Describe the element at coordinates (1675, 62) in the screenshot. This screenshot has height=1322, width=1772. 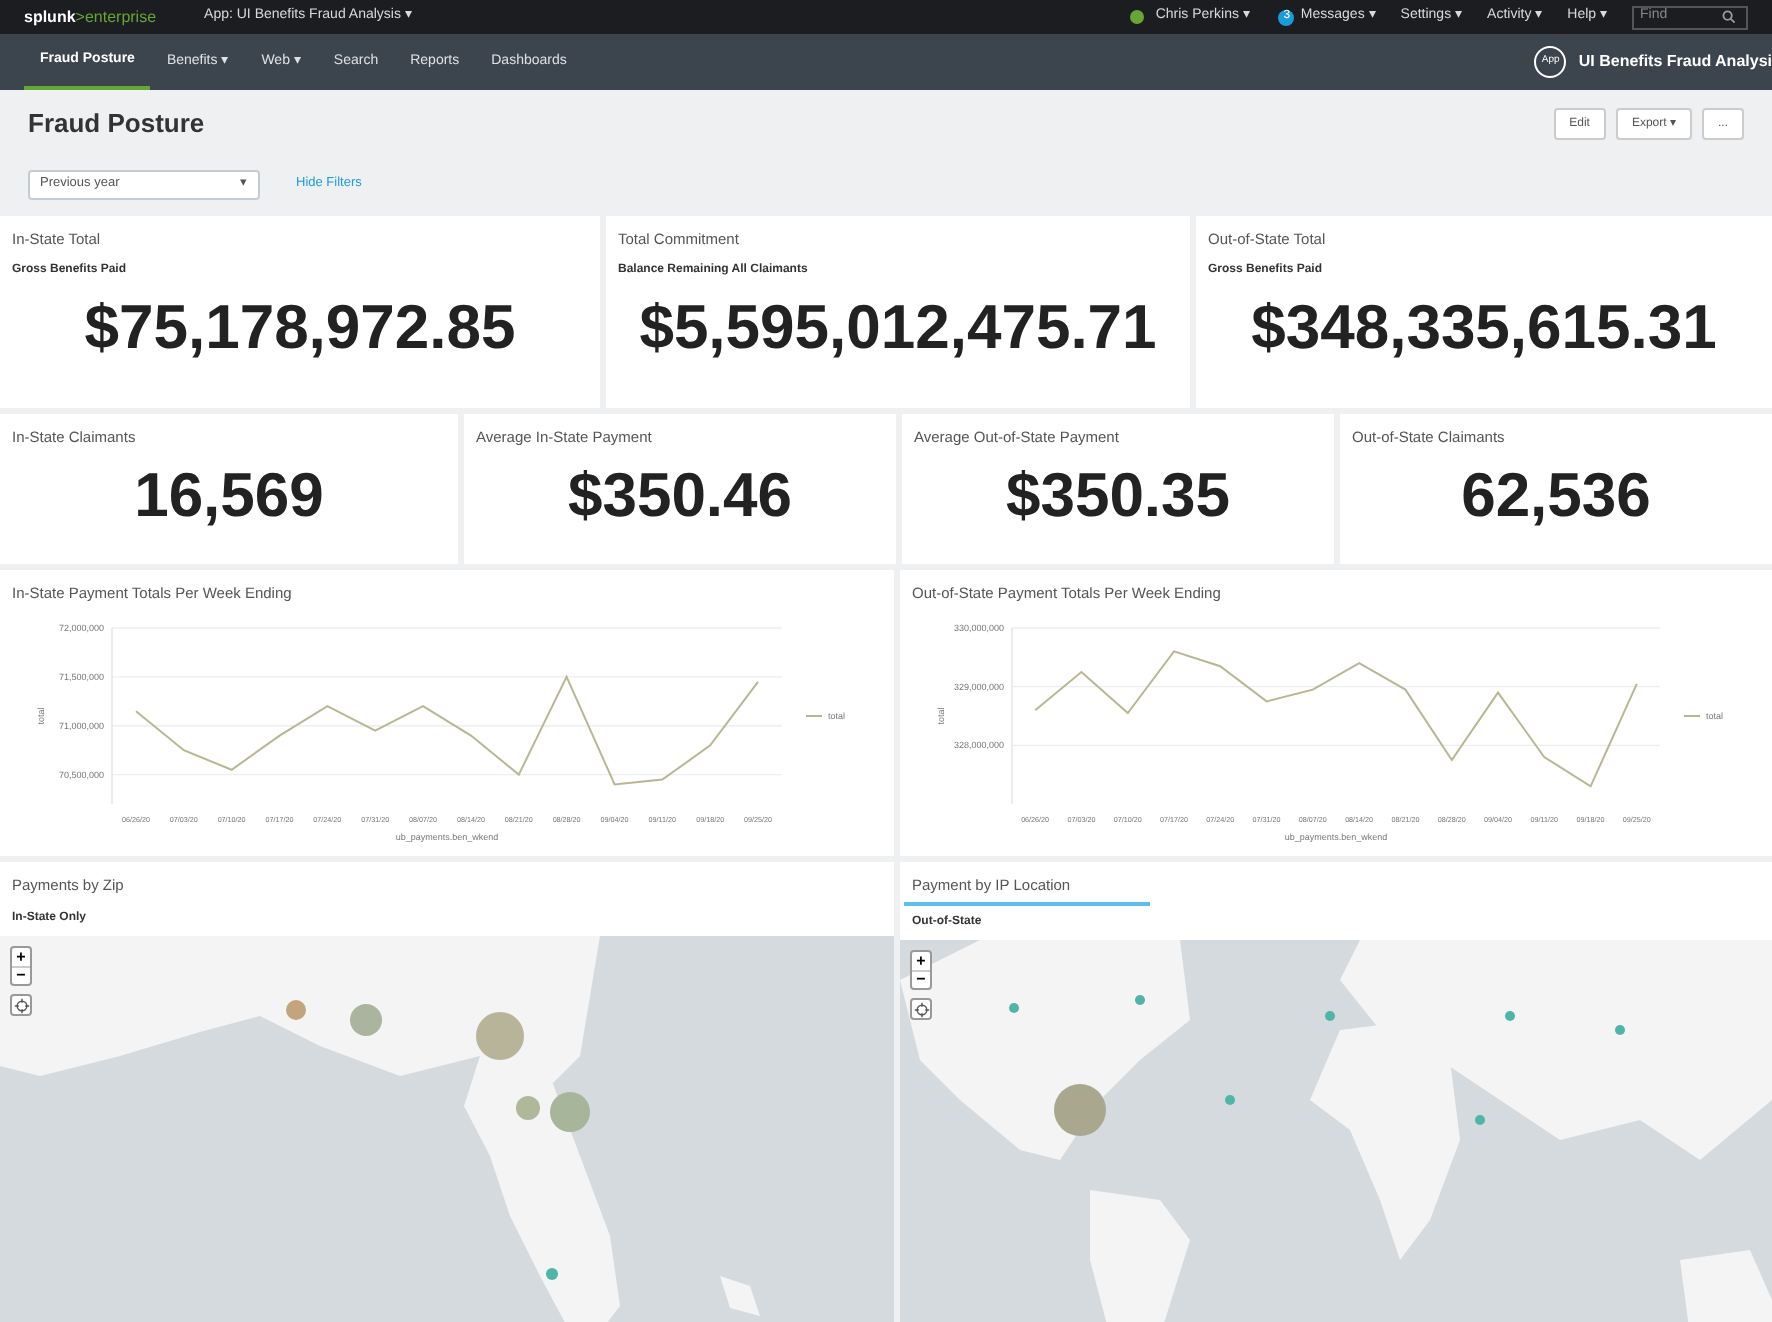
I see `app-title: UI Benefits Fraud Analysi` at that location.